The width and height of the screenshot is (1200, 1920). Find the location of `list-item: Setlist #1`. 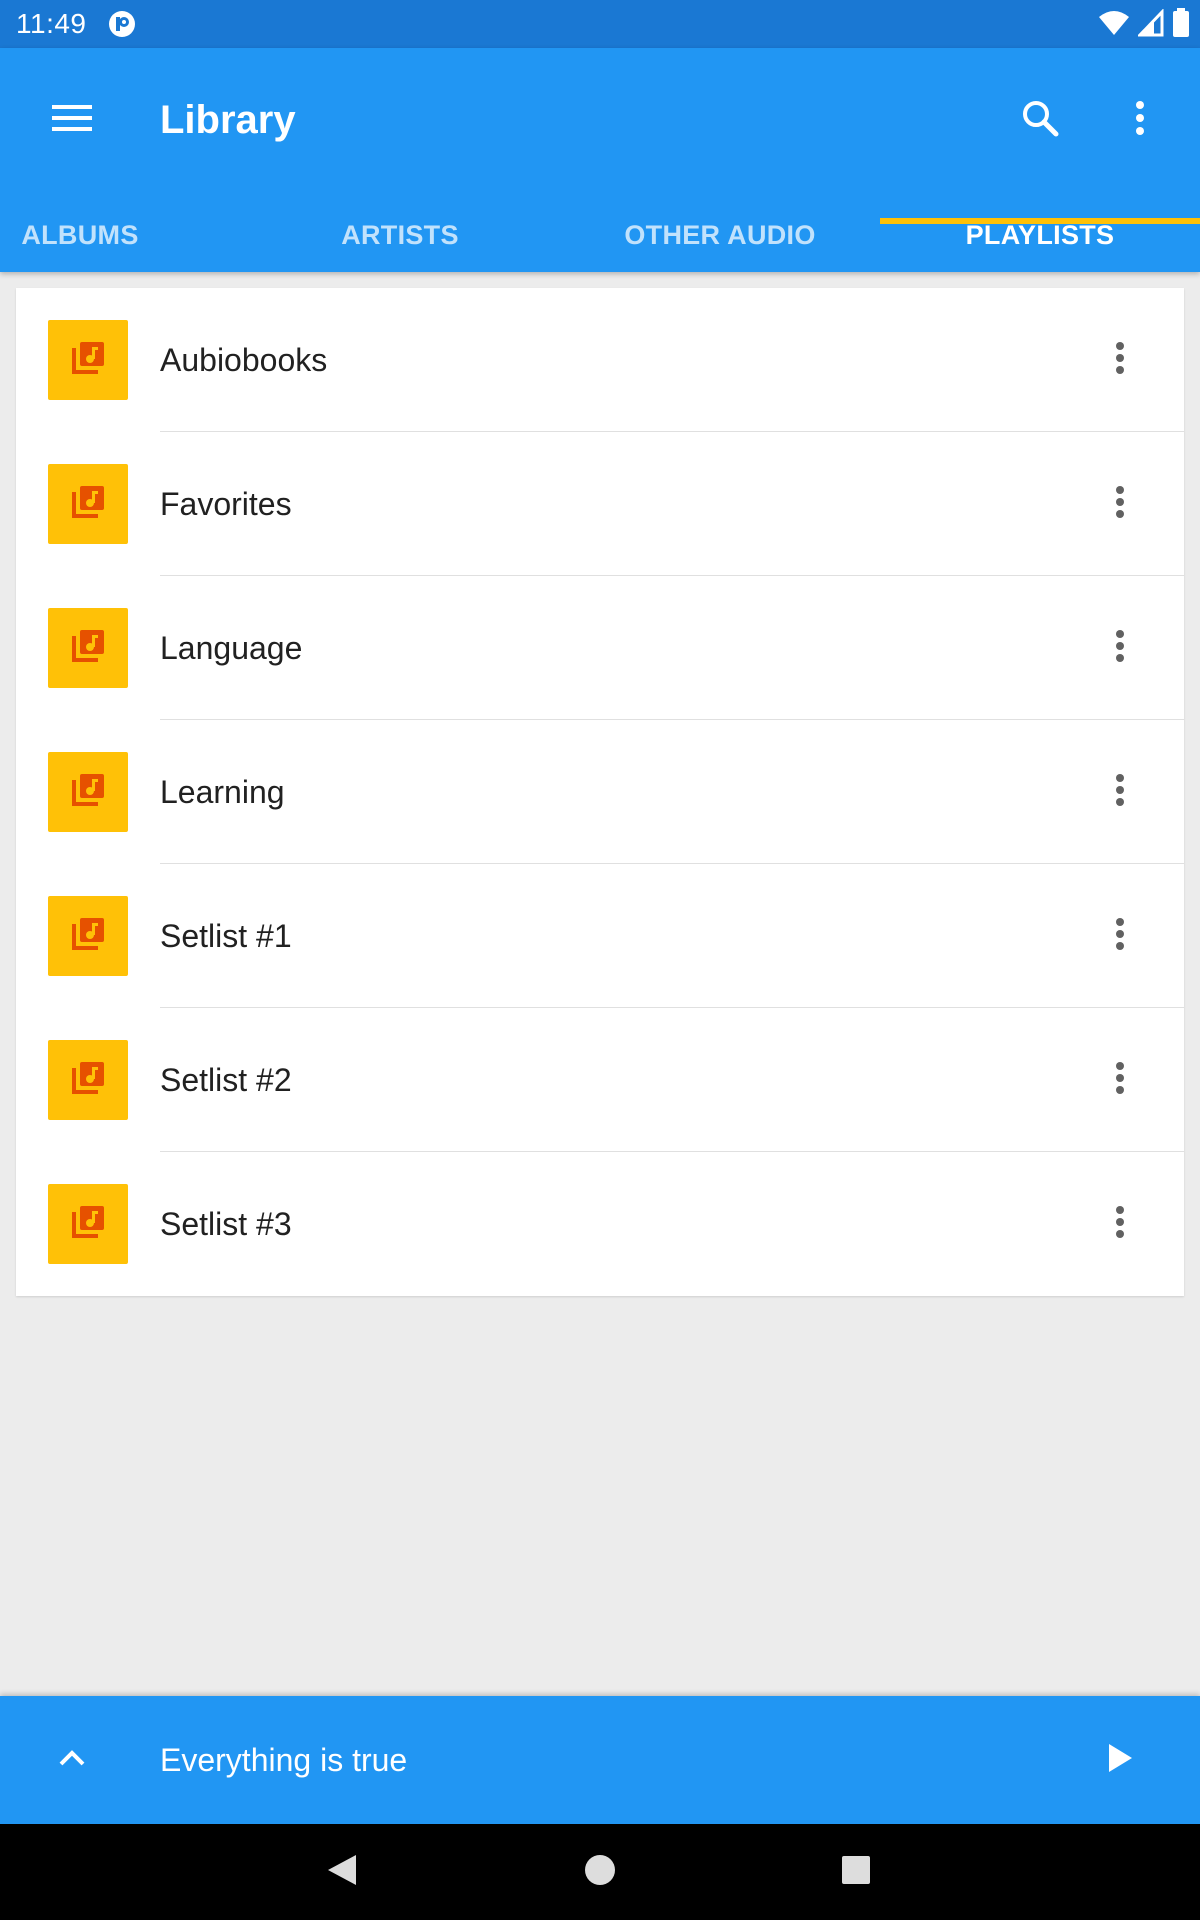

list-item: Setlist #1 is located at coordinates (600, 936).